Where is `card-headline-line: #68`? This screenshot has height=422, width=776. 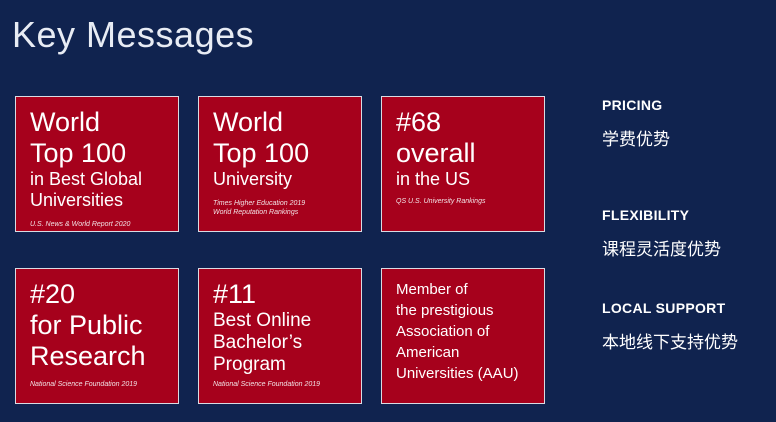
card-headline-line: #68 is located at coordinates (419, 122).